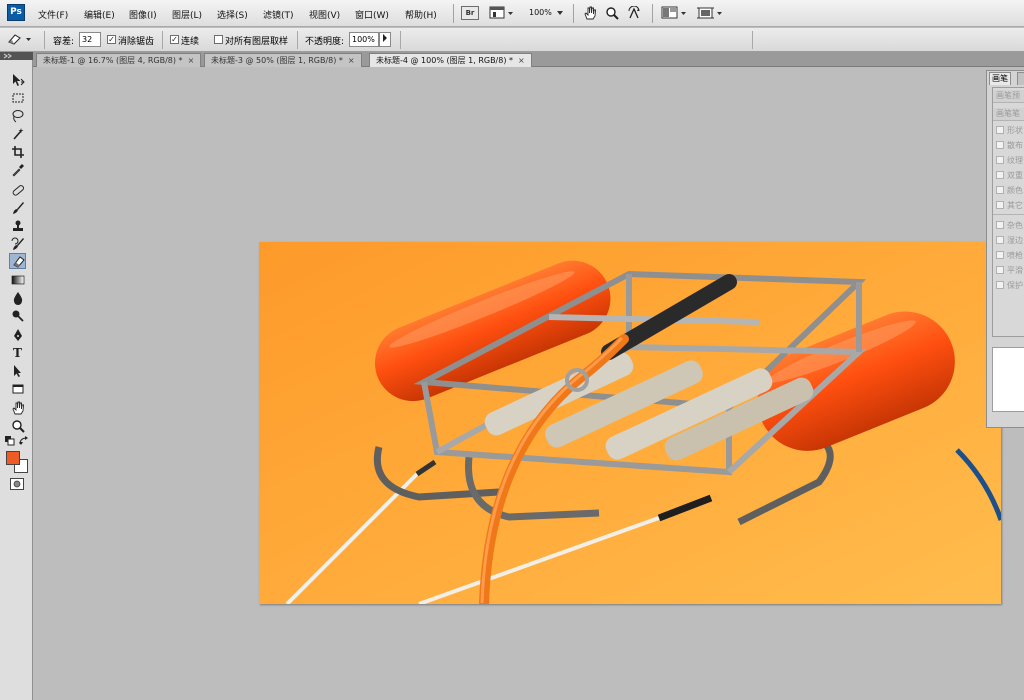 The height and width of the screenshot is (700, 1024). What do you see at coordinates (1015, 175) in the screenshot?
I see `option-label: 双重` at bounding box center [1015, 175].